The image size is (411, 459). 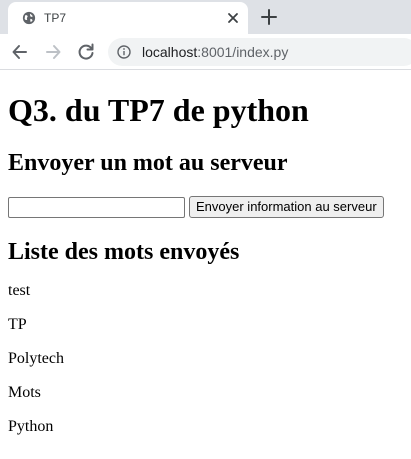 I want to click on list-item: Mots, so click(x=24, y=392).